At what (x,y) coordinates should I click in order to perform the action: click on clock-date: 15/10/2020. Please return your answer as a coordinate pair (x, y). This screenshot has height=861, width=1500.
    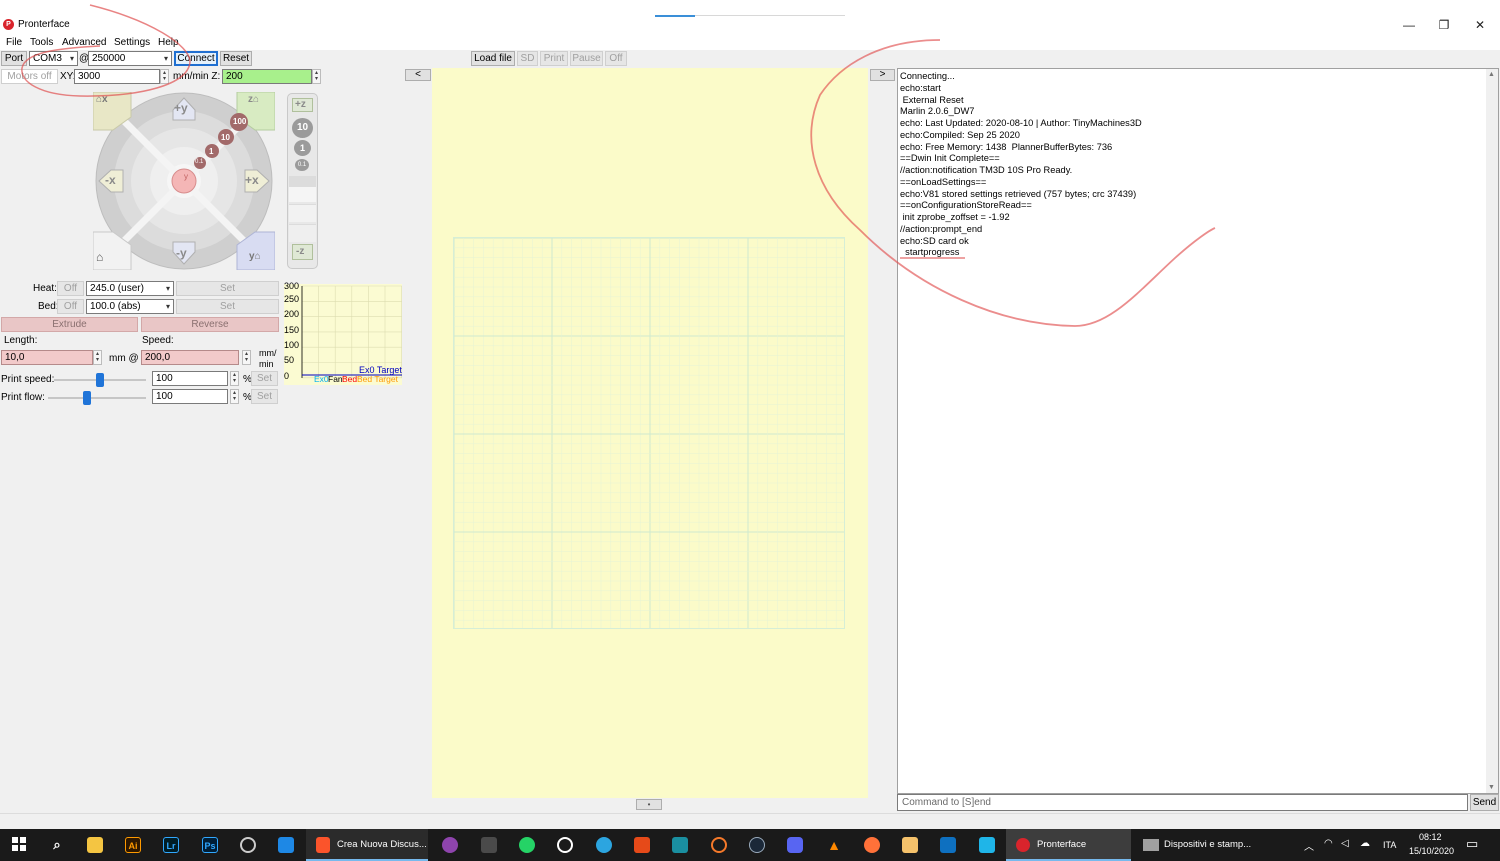
    Looking at the image, I should click on (1431, 851).